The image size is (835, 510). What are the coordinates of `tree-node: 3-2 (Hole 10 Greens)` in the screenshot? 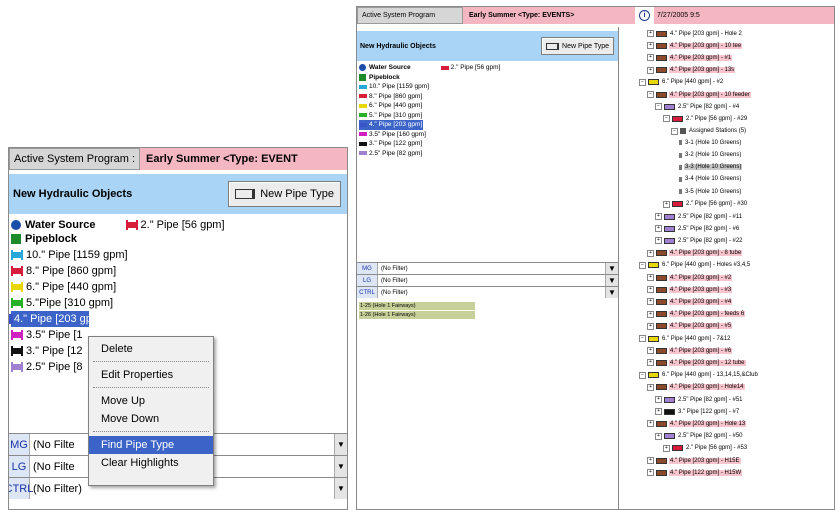 It's located at (710, 155).